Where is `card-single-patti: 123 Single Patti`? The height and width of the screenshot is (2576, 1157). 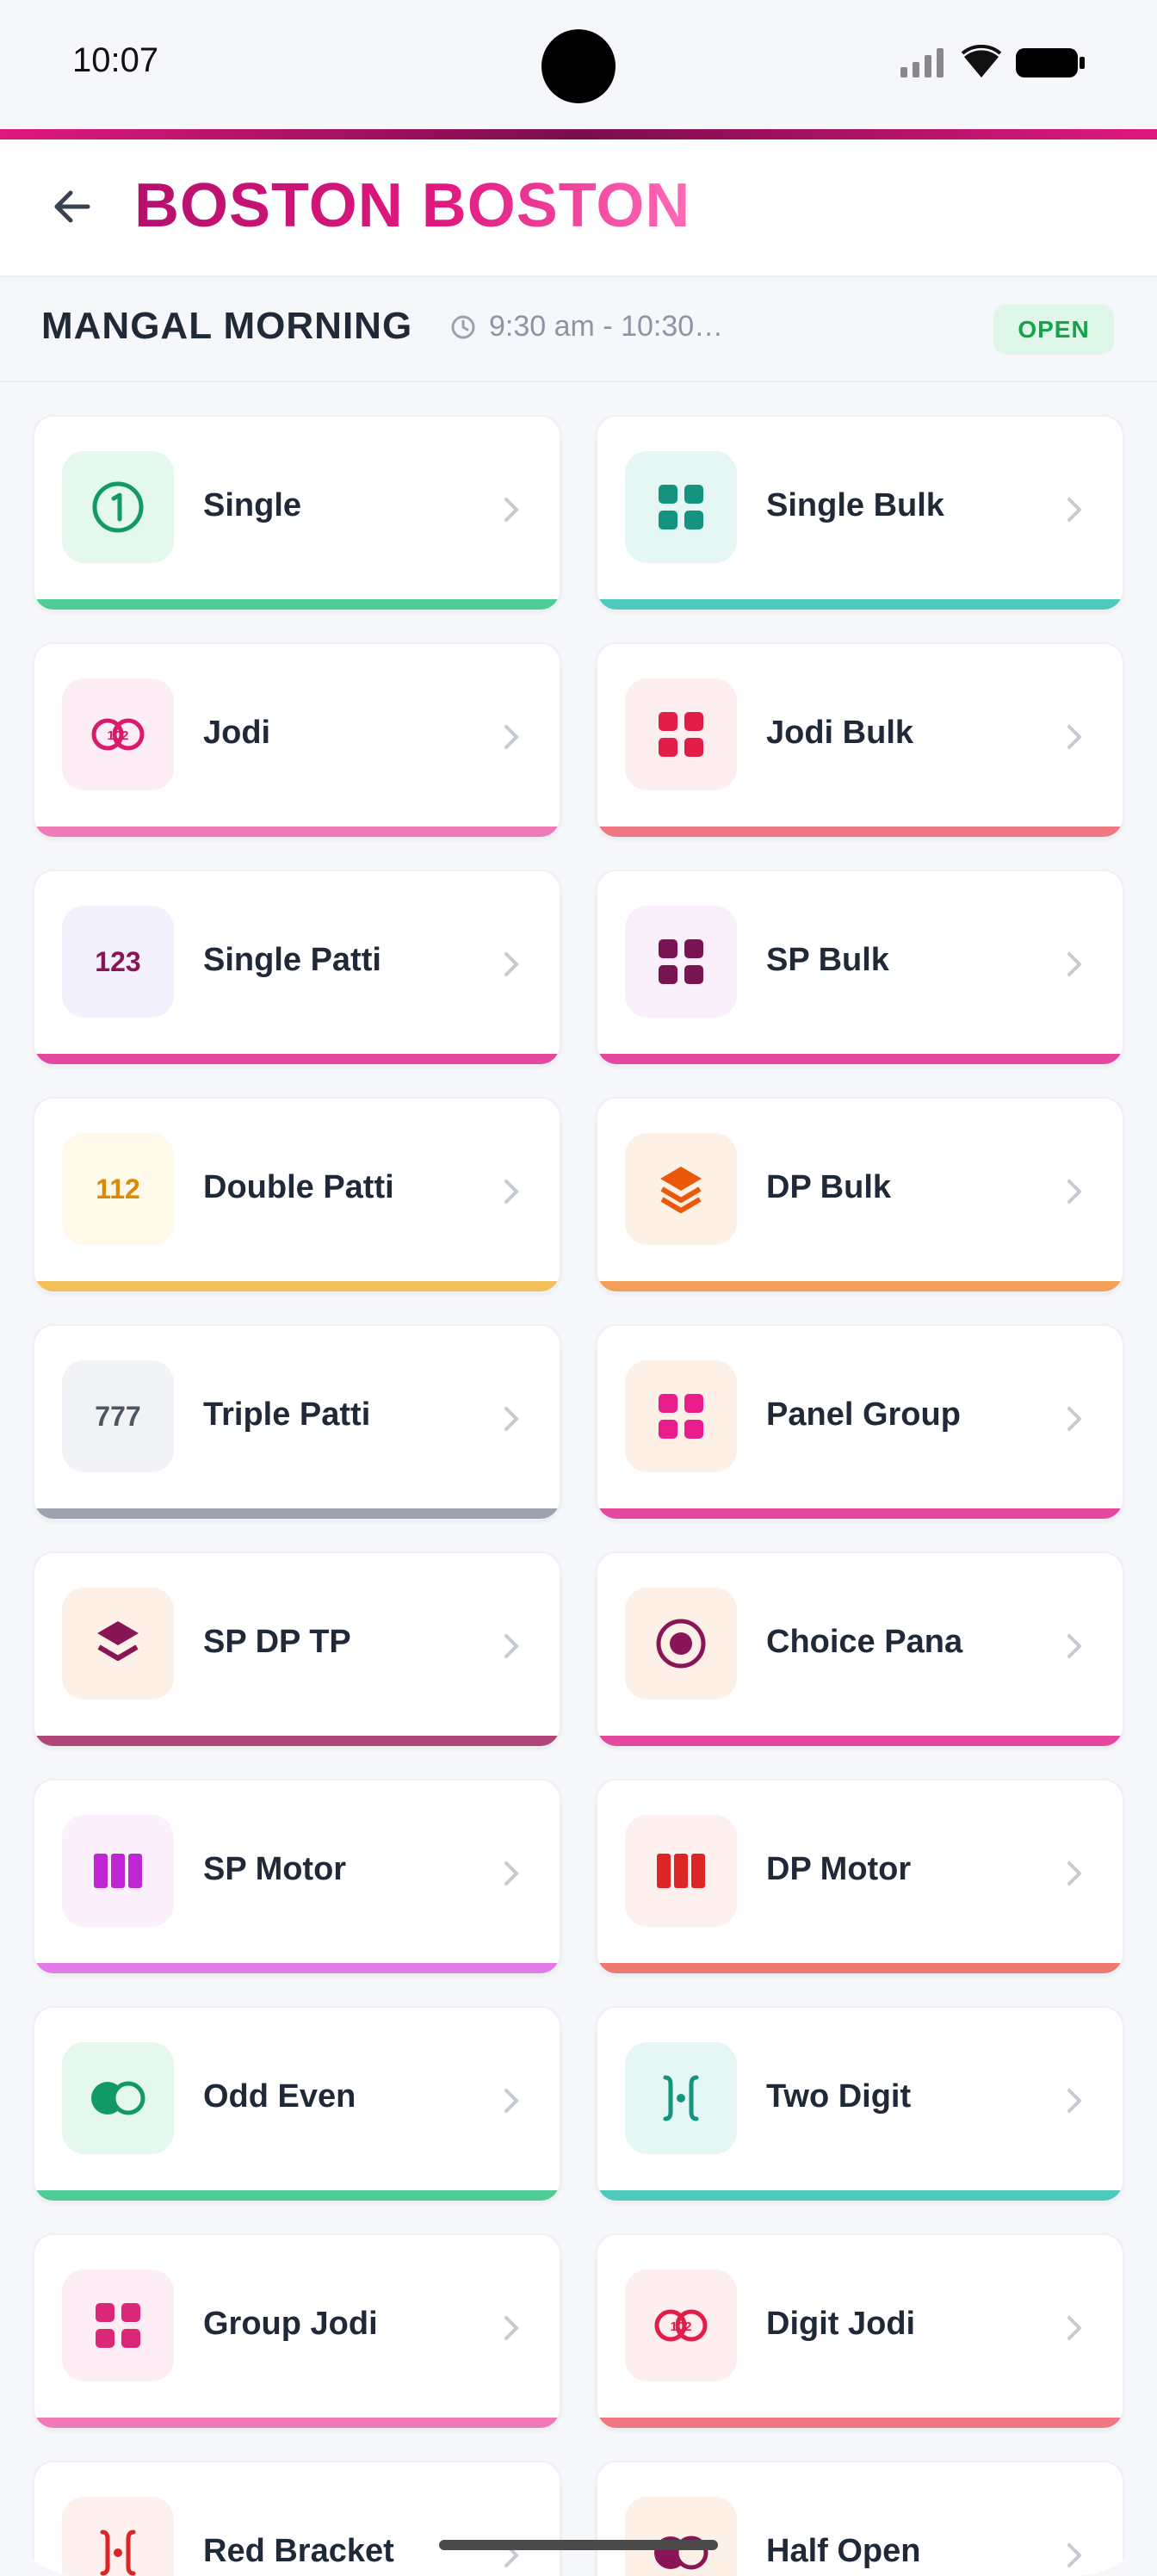 card-single-patti: 123 Single Patti is located at coordinates (297, 968).